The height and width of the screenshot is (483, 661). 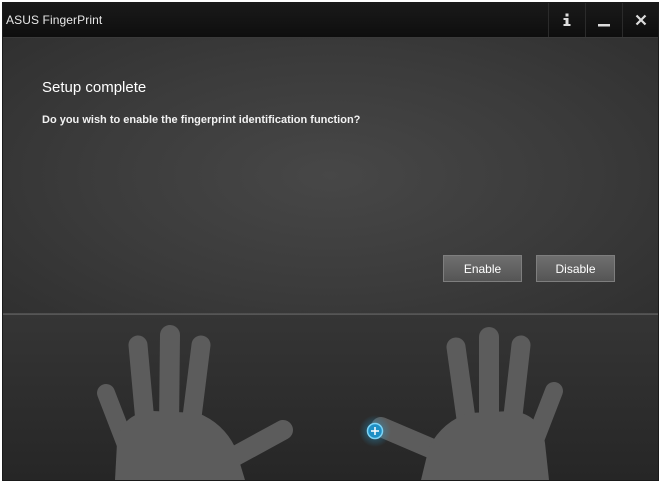 I want to click on left-hand-icon, so click(x=195, y=402).